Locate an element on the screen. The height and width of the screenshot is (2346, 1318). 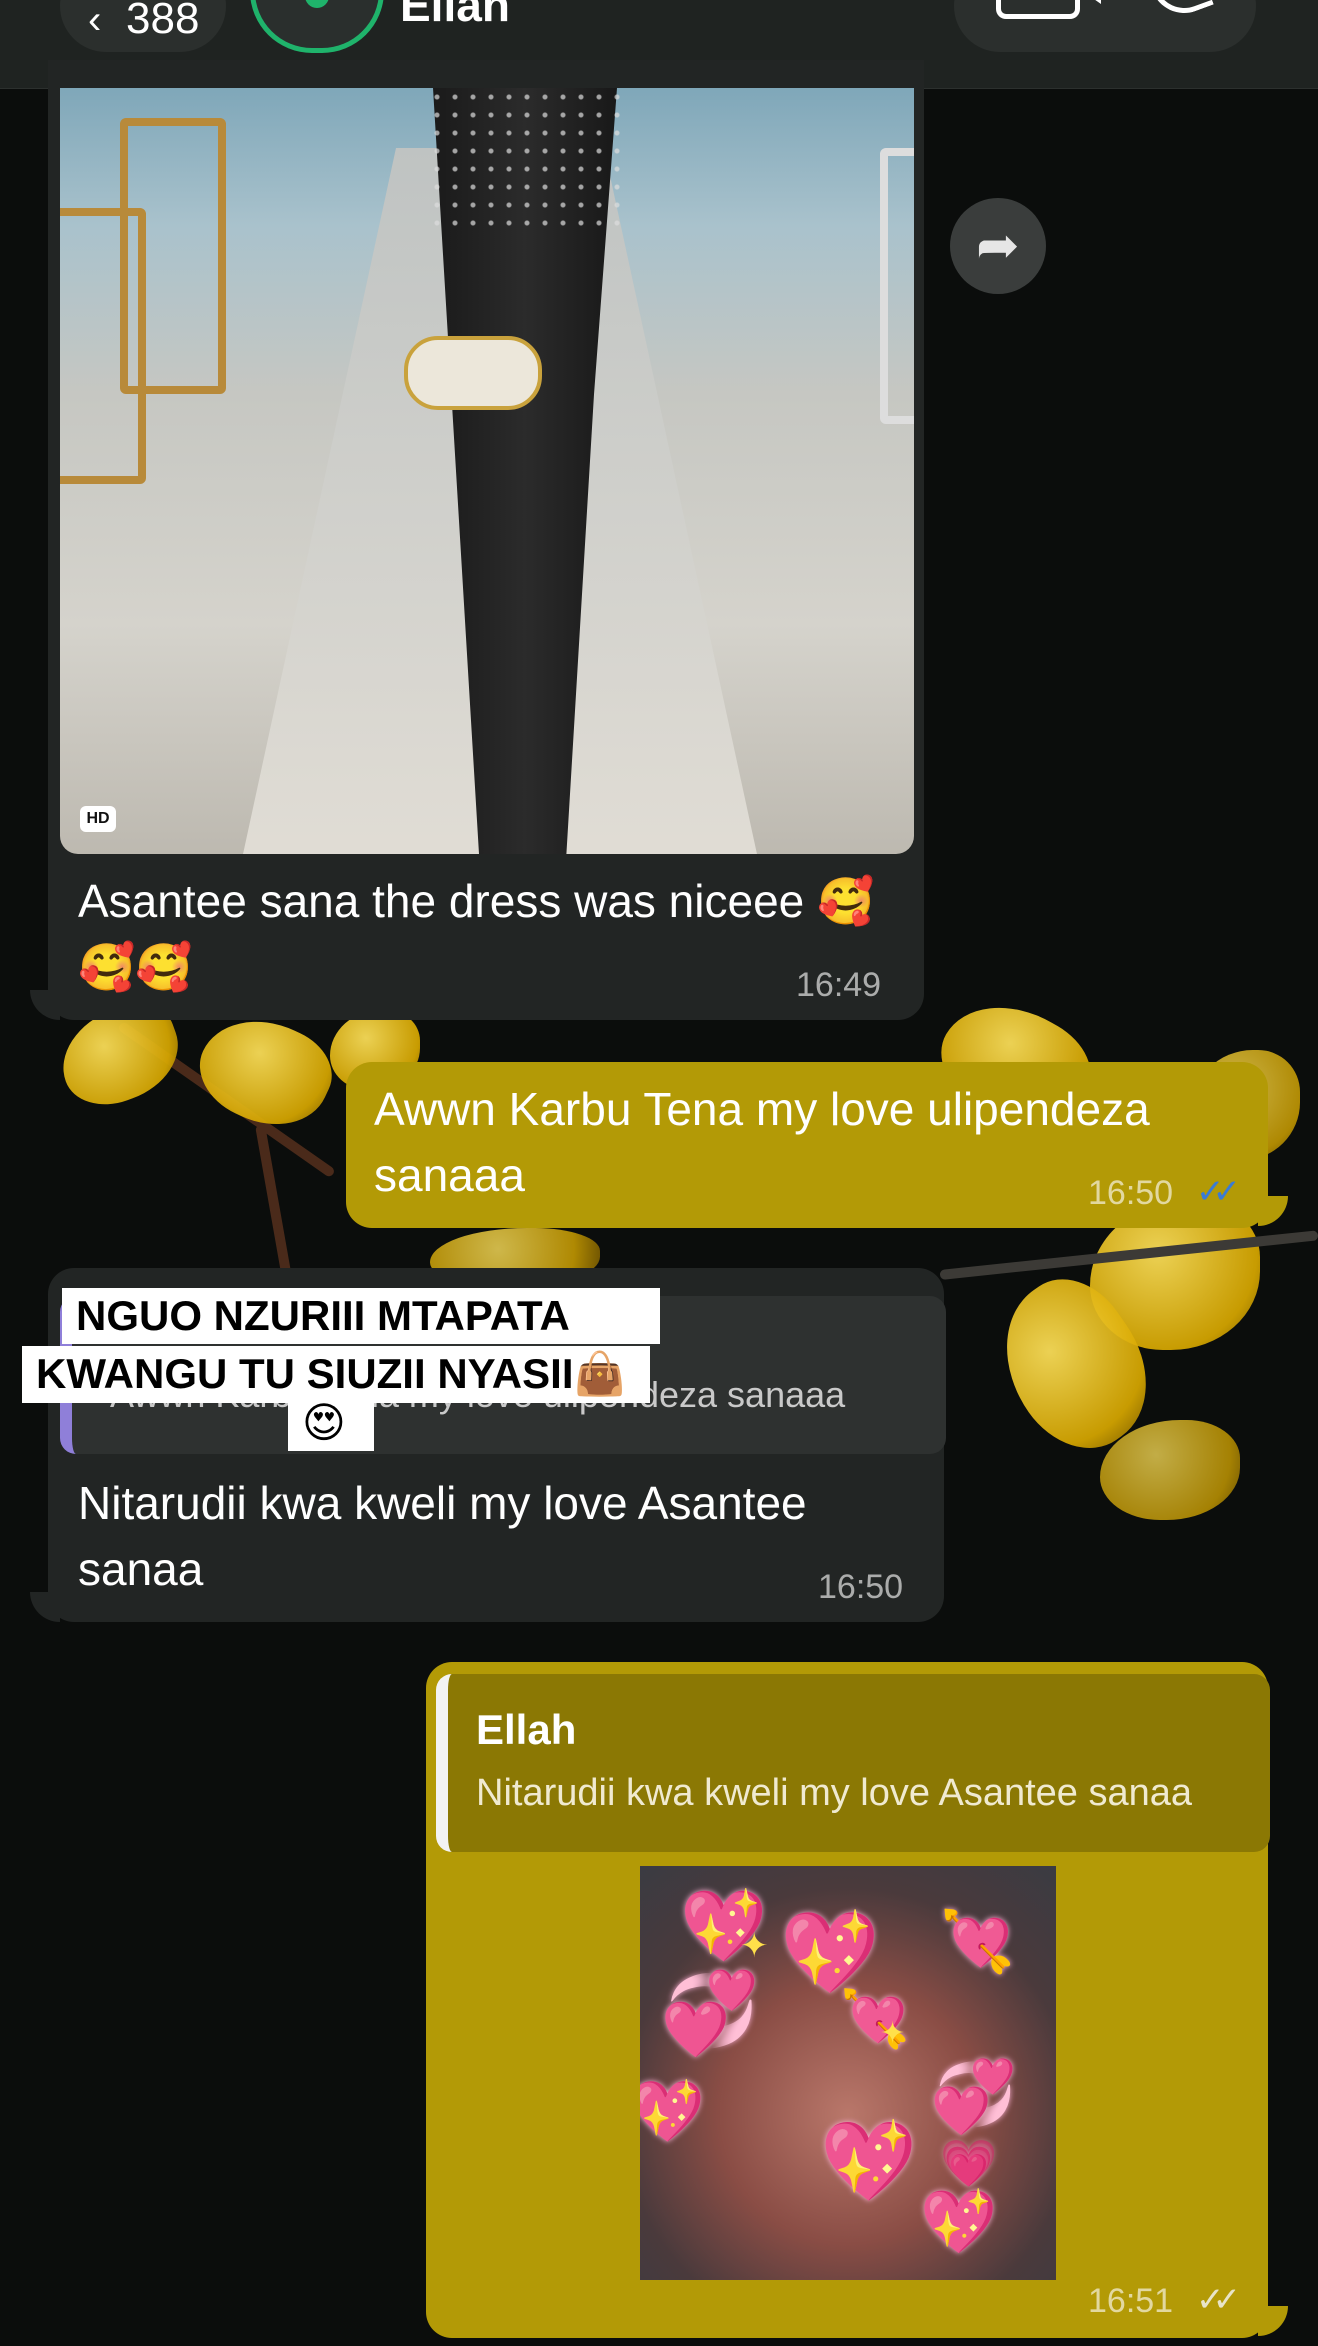
message-time: 16:49 is located at coordinates (839, 985).